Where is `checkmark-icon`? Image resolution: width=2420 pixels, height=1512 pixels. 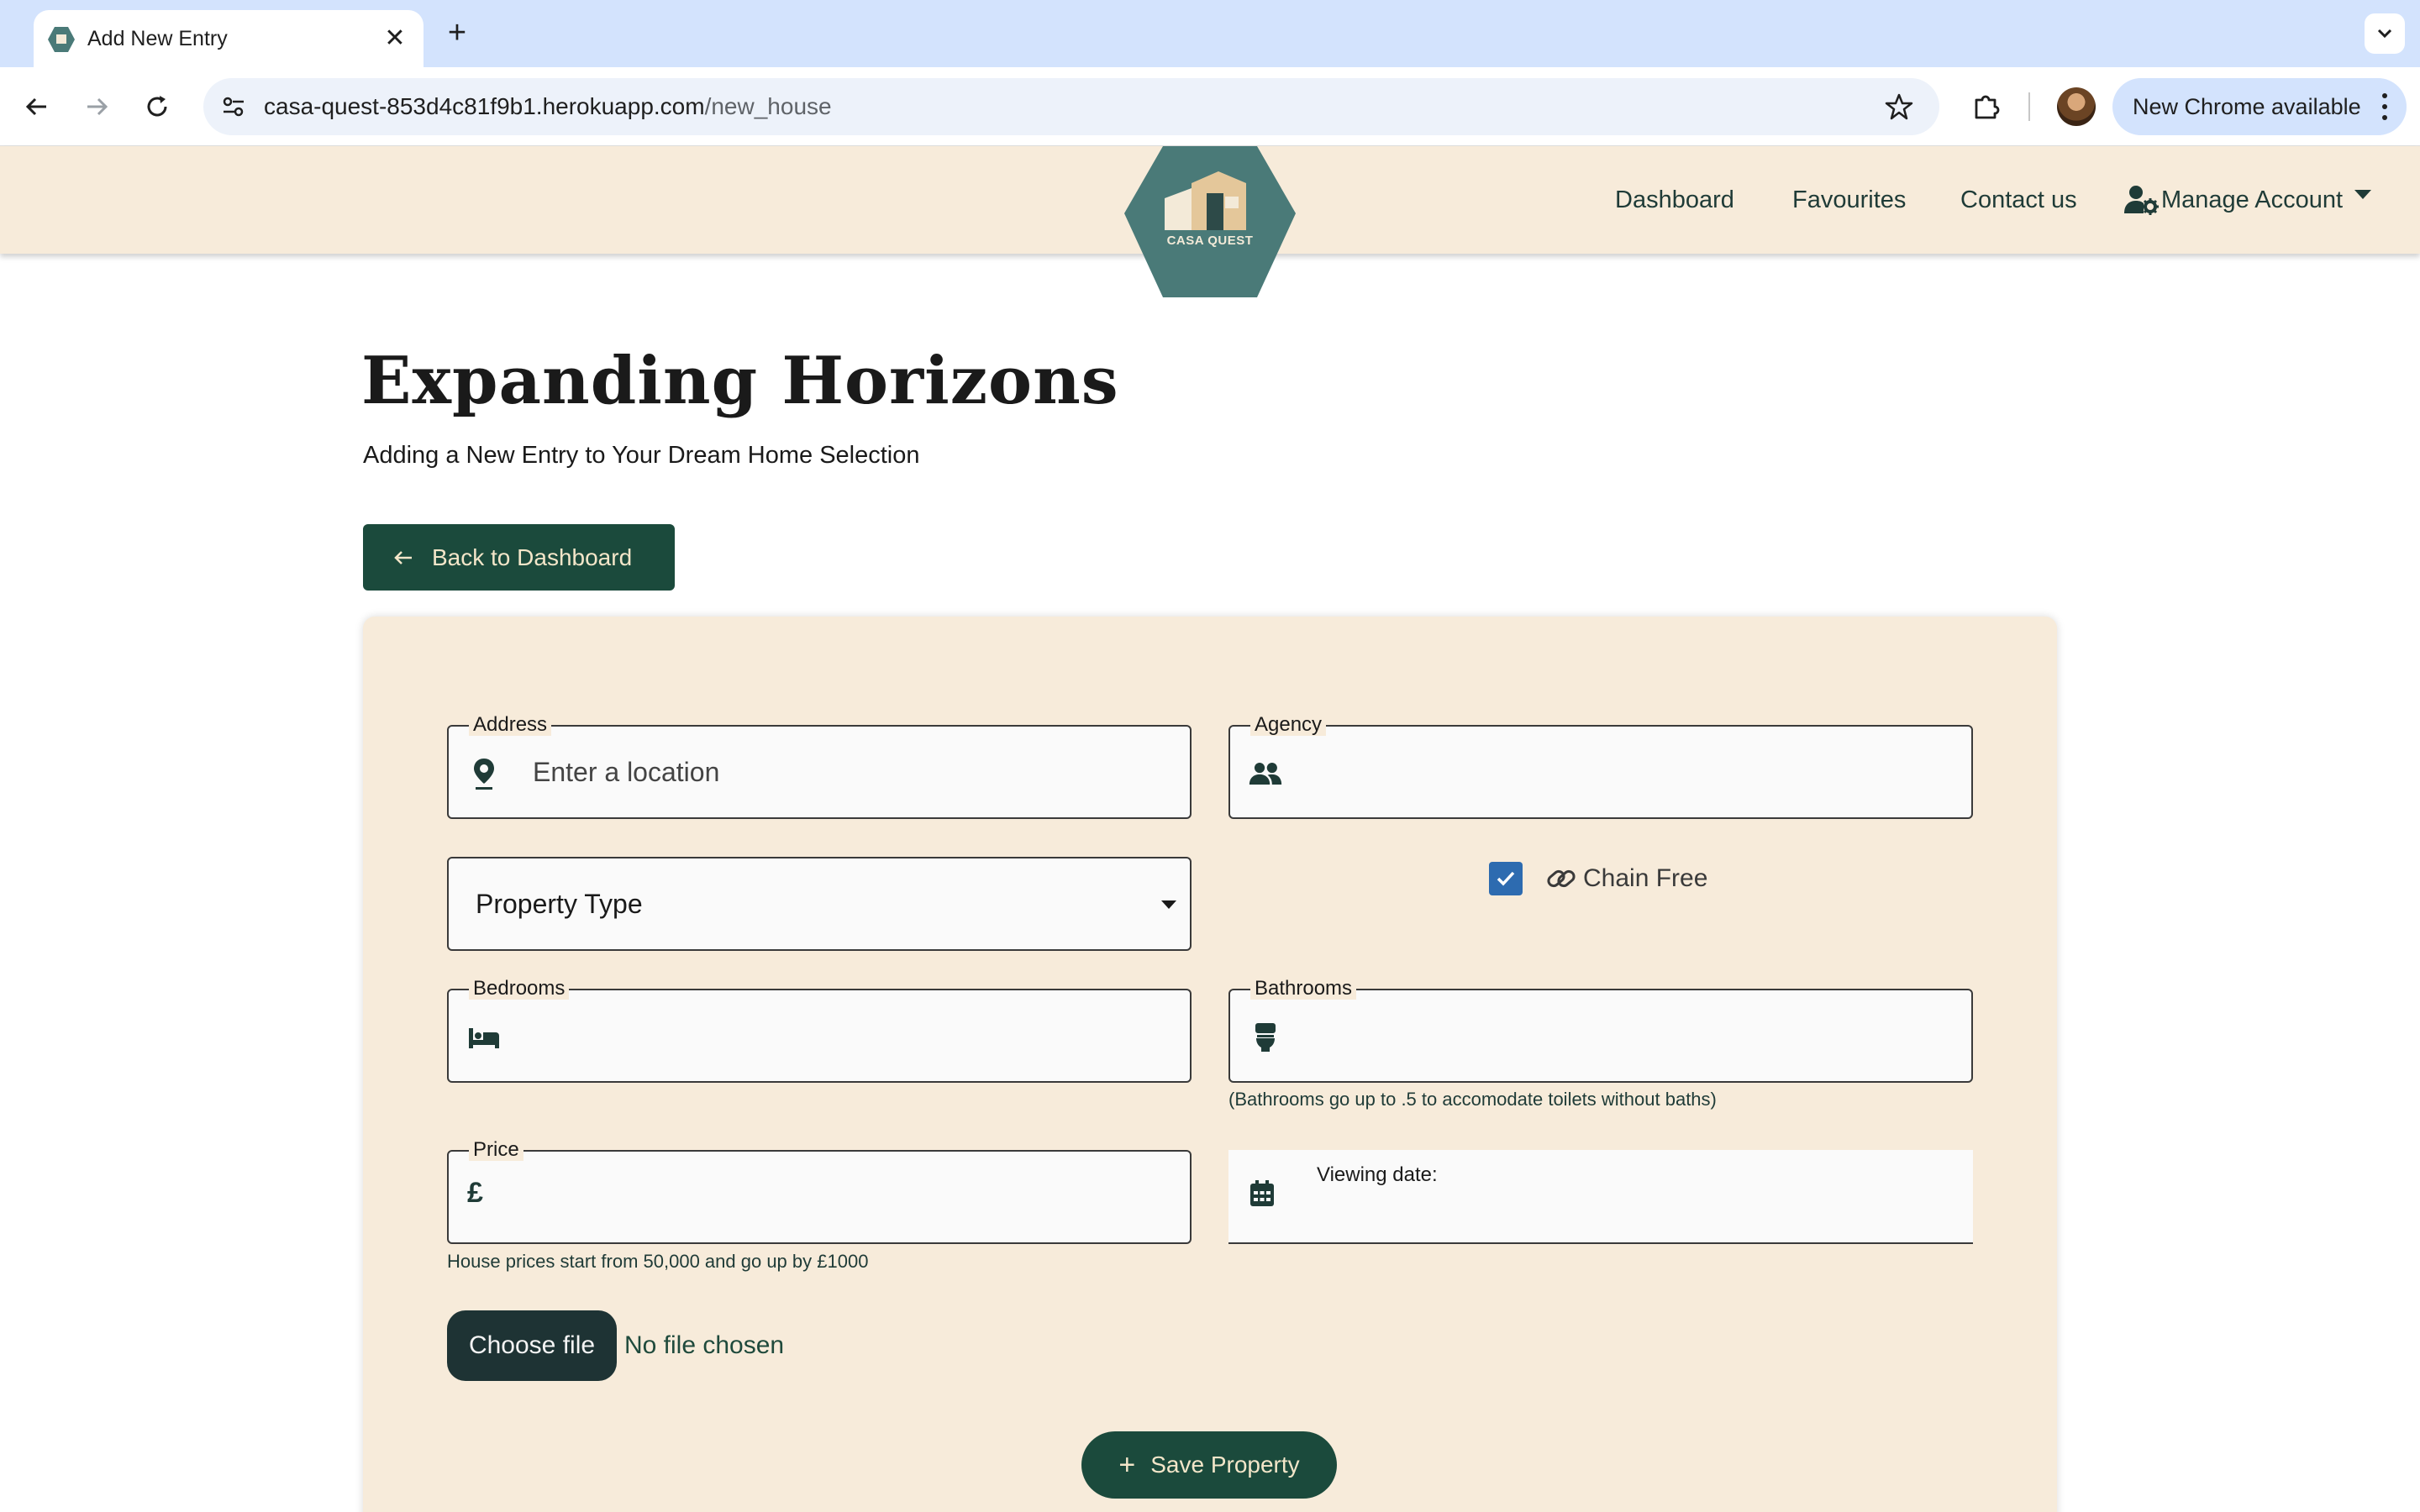
checkmark-icon is located at coordinates (1506, 878).